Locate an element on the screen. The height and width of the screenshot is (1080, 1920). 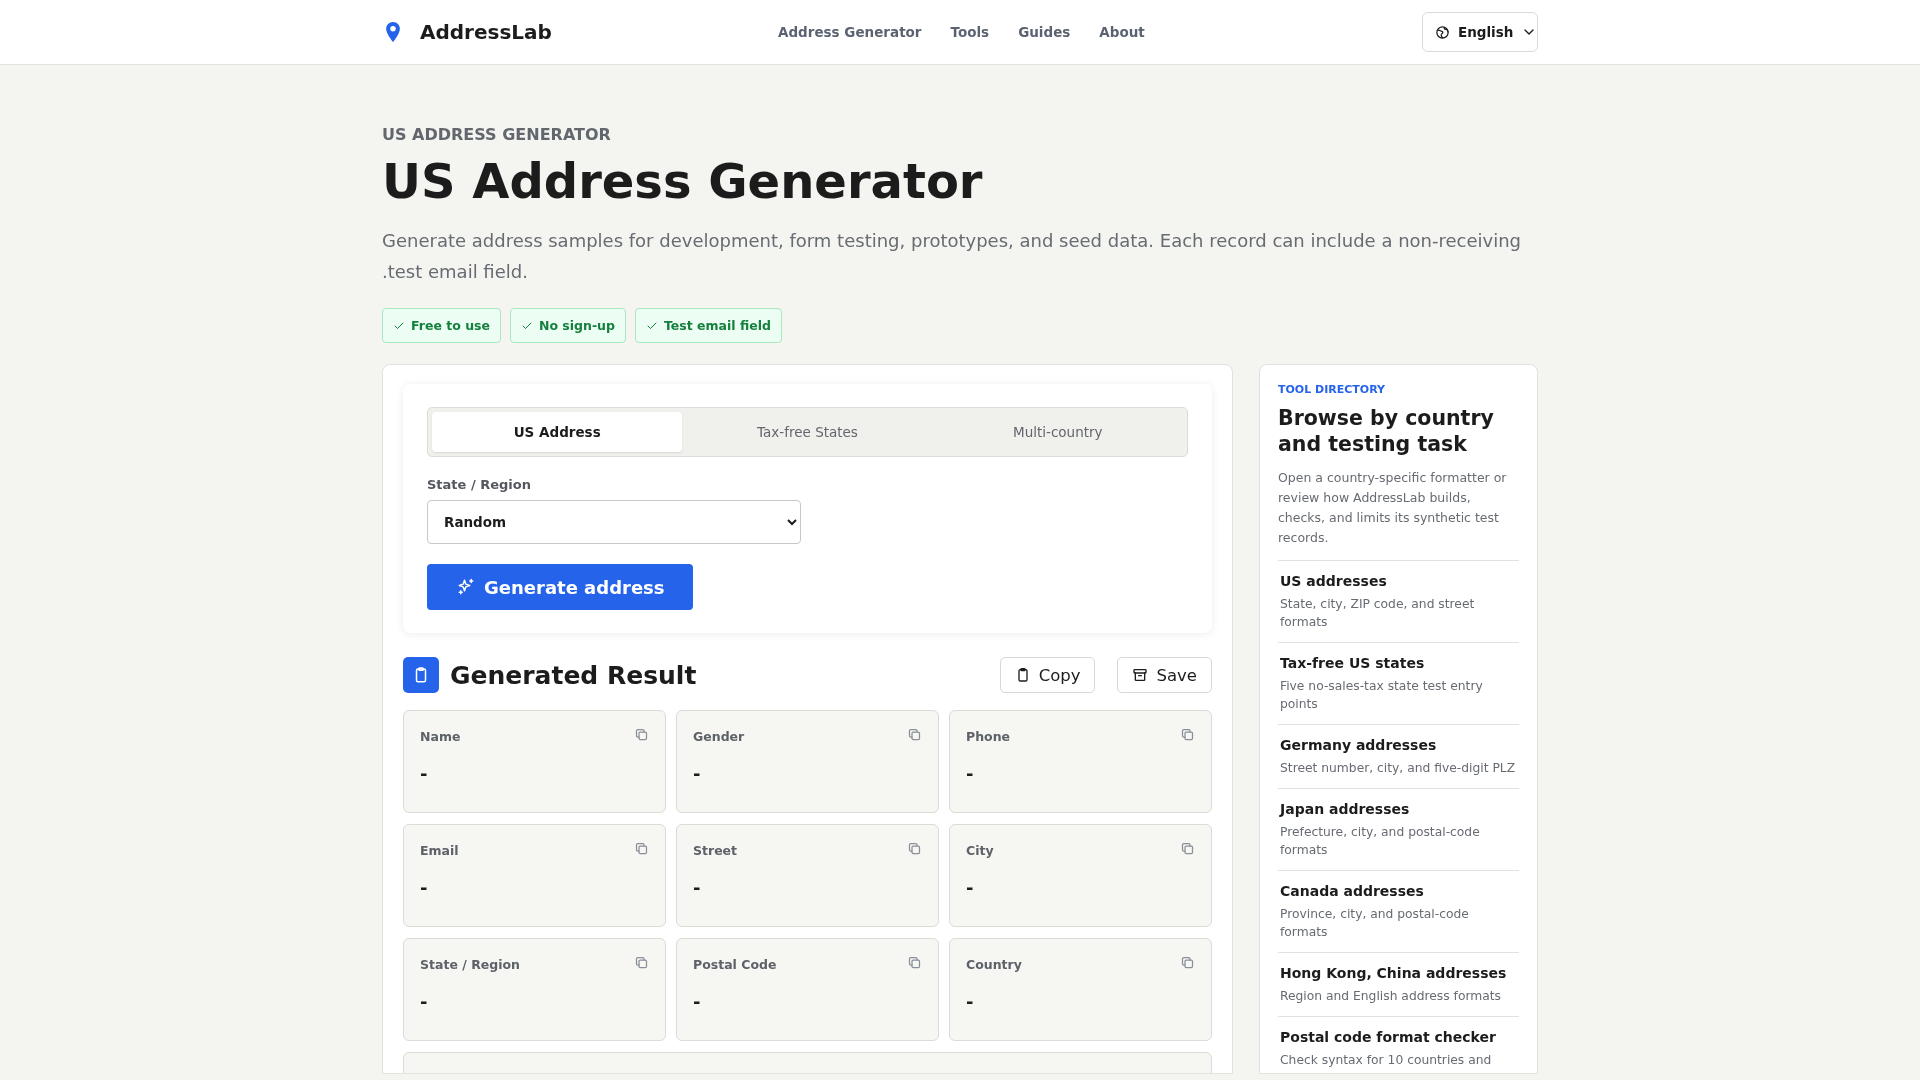
field-label: Name is located at coordinates (440, 737).